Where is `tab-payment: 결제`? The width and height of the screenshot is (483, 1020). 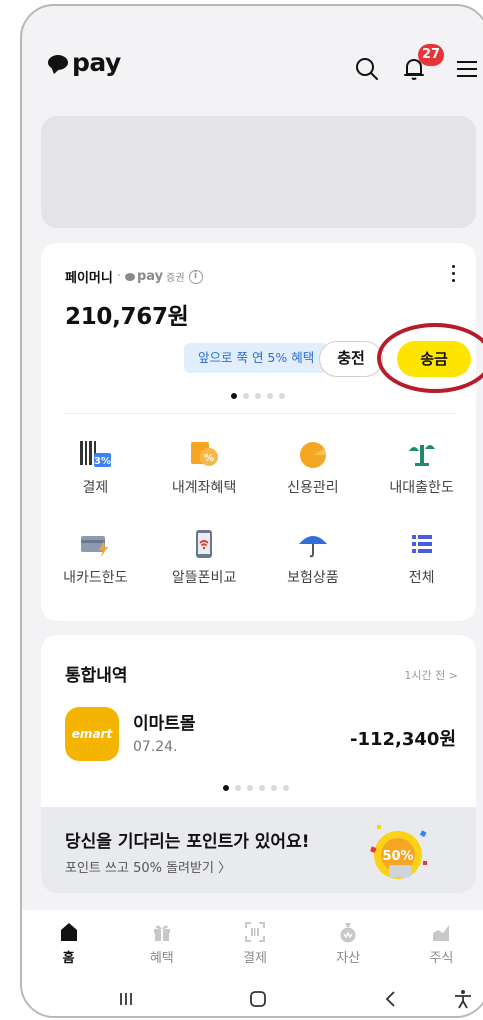 tab-payment: 결제 is located at coordinates (254, 944).